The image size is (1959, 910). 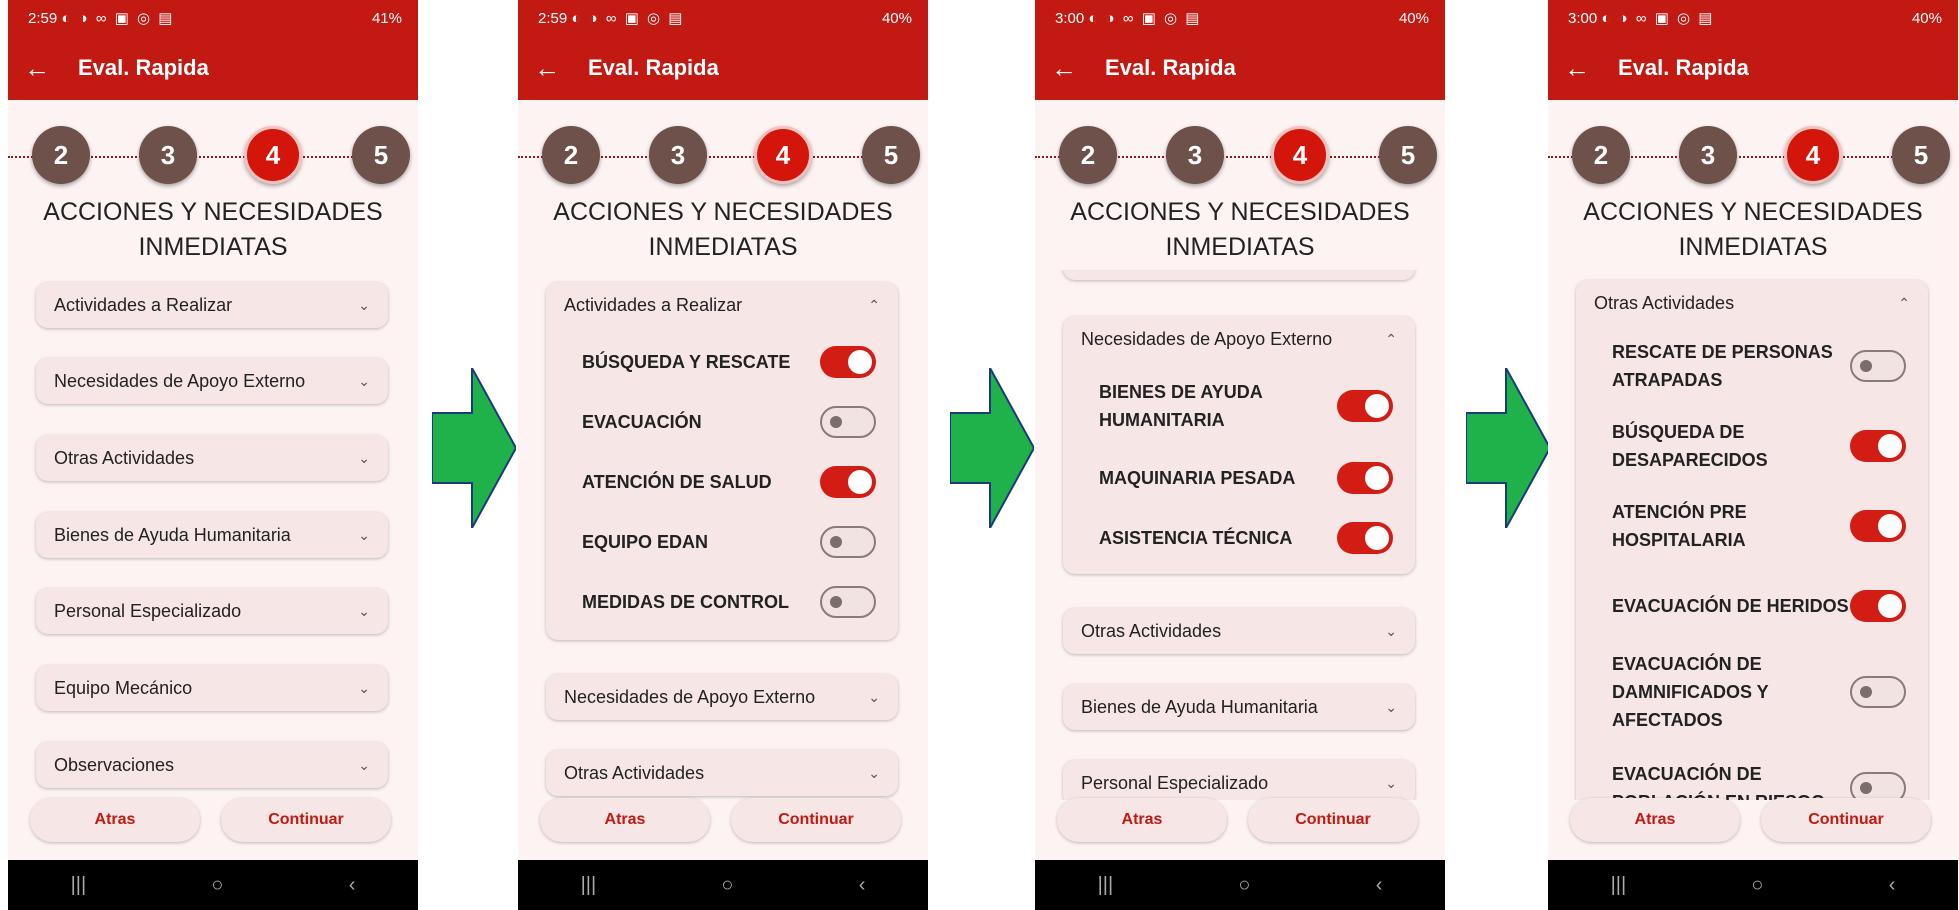 What do you see at coordinates (1679, 512) in the screenshot?
I see `option-label-line: ATENCIÓN PRE` at bounding box center [1679, 512].